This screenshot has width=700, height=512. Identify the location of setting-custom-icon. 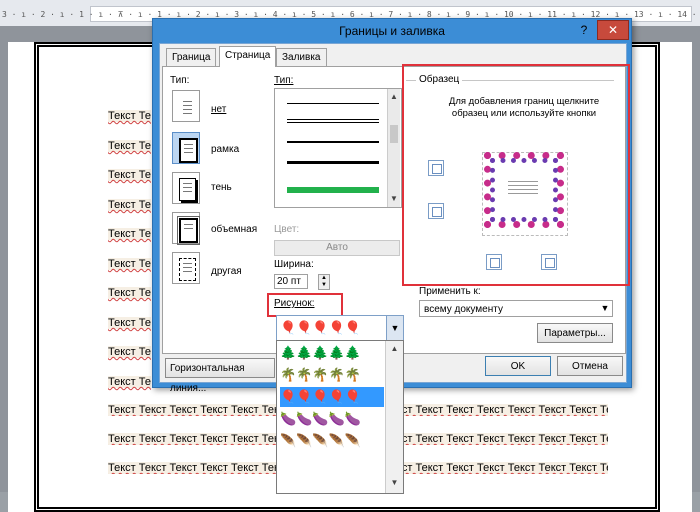
(186, 268).